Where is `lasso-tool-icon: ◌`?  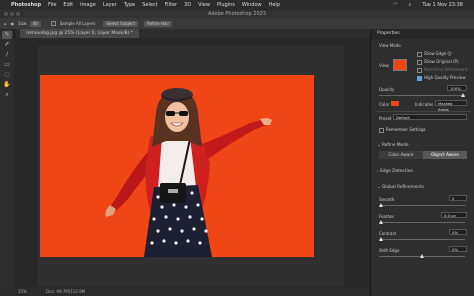 lasso-tool-icon: ◌ is located at coordinates (7, 75).